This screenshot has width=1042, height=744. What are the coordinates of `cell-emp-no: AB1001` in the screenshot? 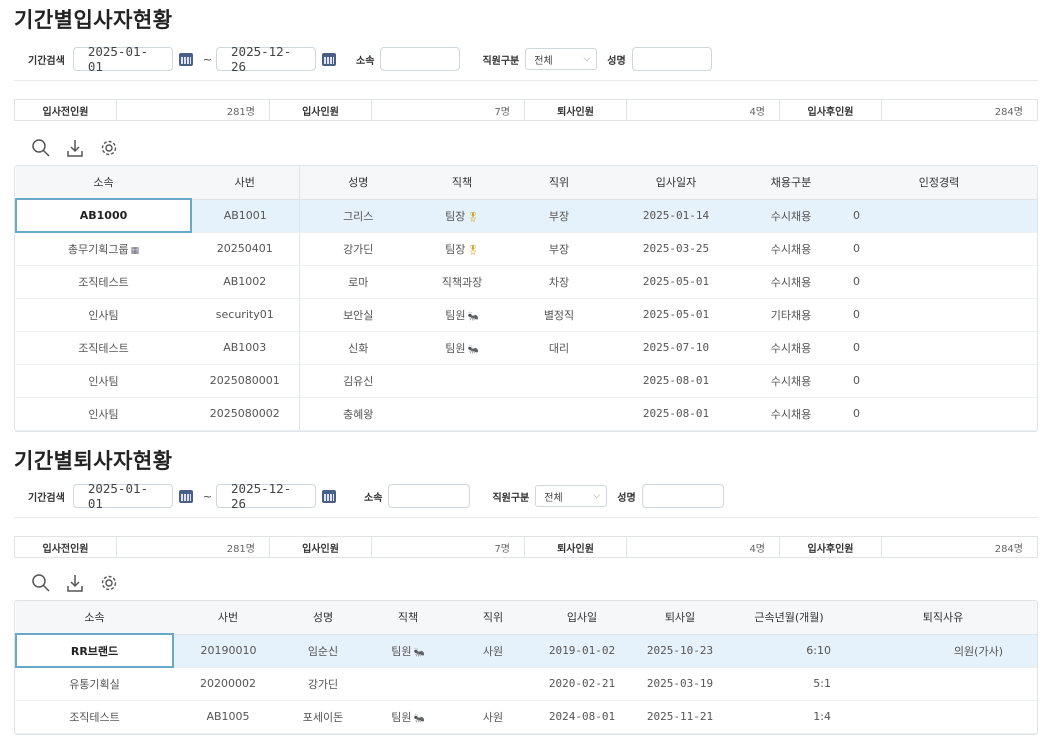 It's located at (245, 216).